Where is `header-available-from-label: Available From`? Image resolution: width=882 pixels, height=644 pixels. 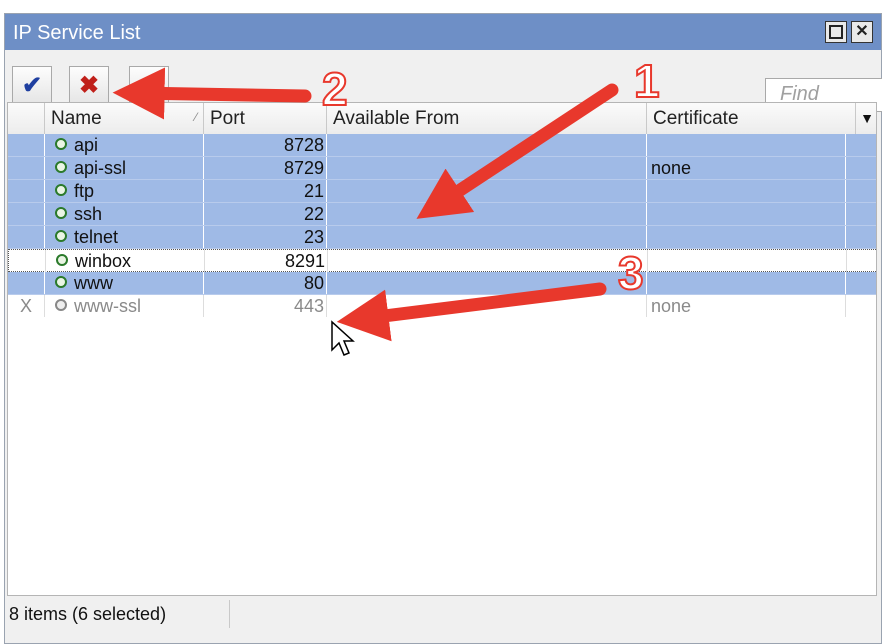
header-available-from-label: Available From is located at coordinates (396, 118).